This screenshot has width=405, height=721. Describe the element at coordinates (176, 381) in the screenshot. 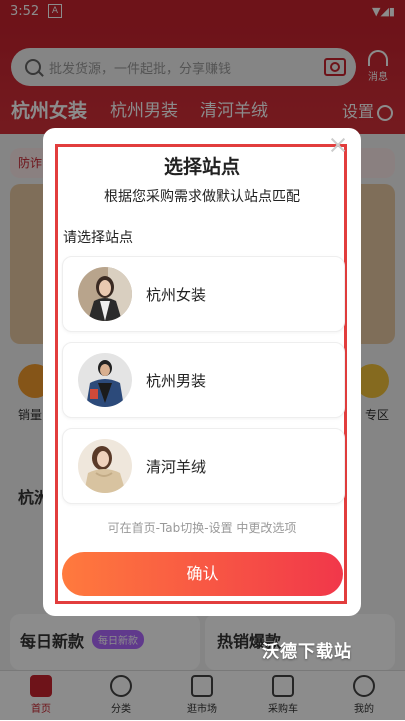

I see `site-option-label: 杭州男装` at that location.